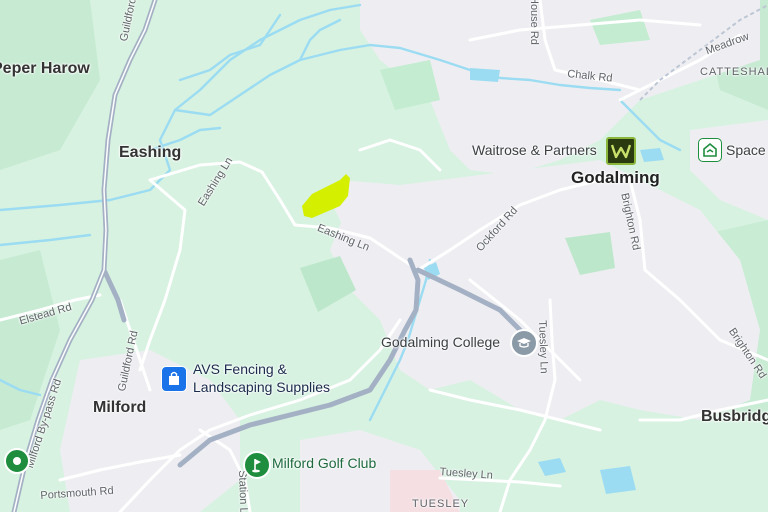 The height and width of the screenshot is (512, 768). I want to click on golf-icon, so click(257, 465).